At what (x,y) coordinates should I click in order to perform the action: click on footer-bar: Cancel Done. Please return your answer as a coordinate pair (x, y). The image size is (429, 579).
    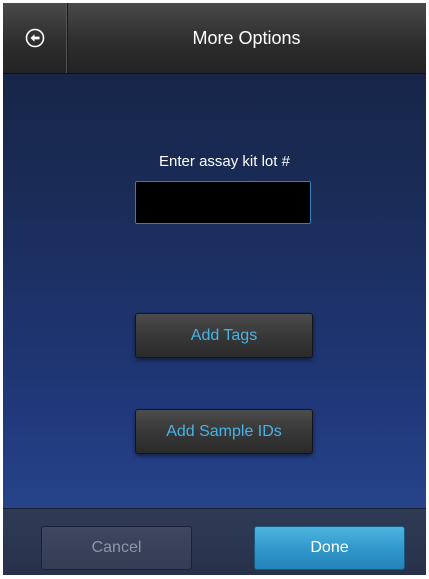
    Looking at the image, I should click on (214, 541).